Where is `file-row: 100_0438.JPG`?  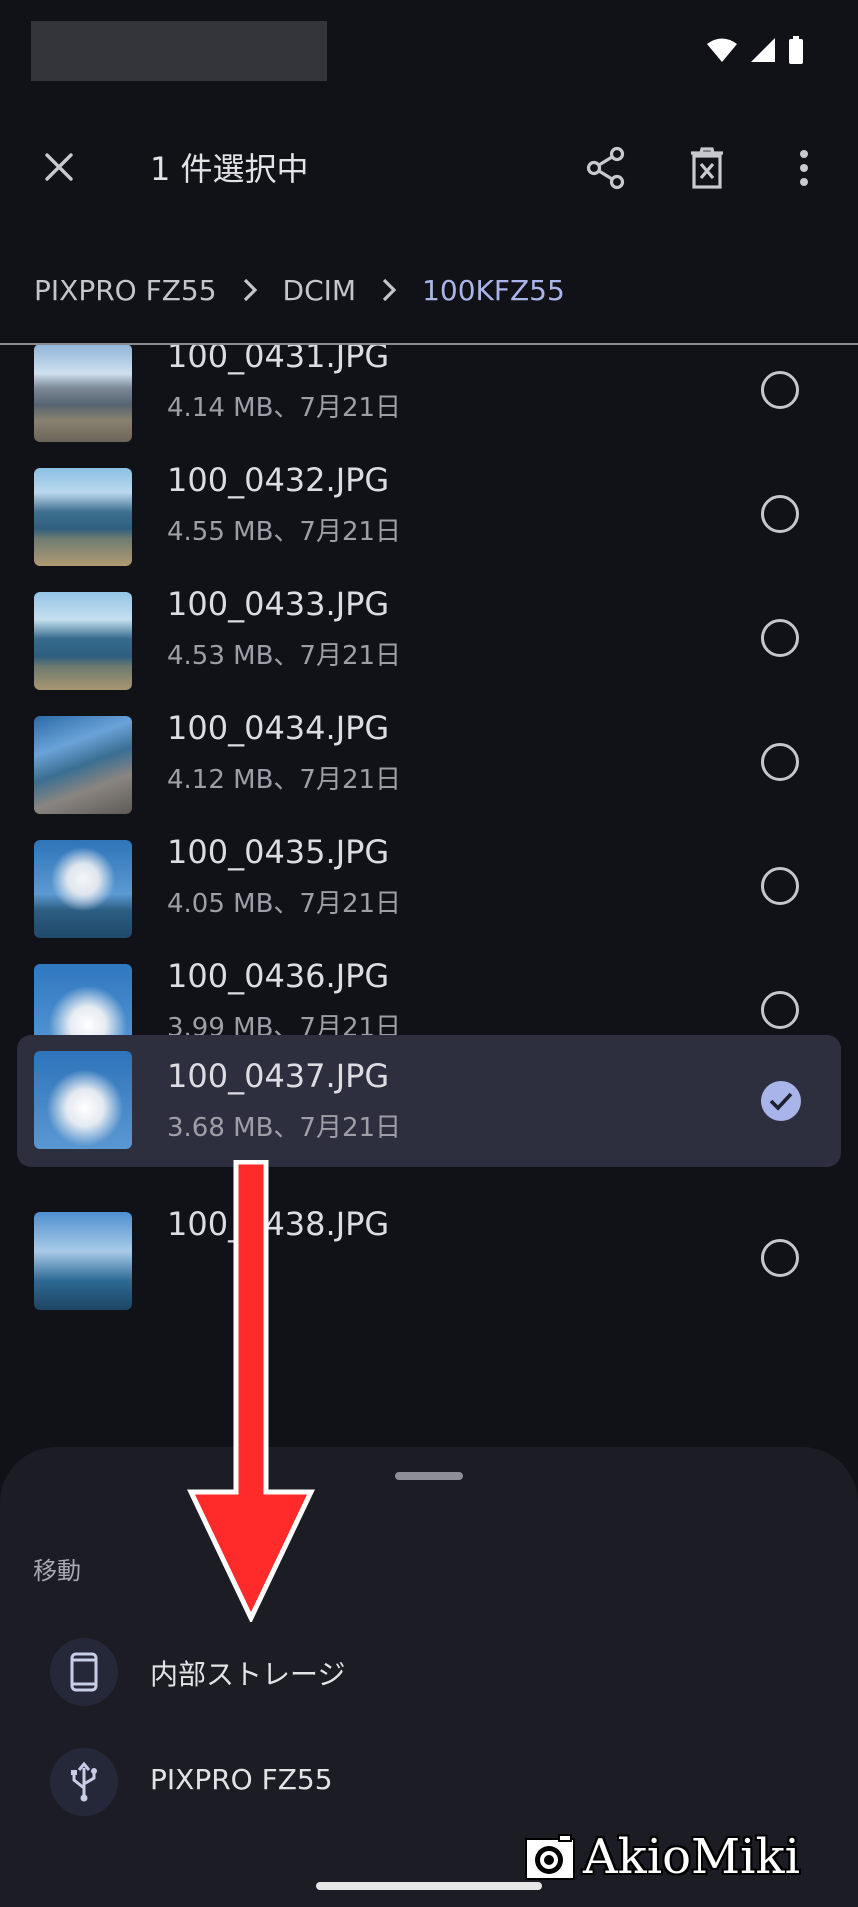
file-row: 100_0438.JPG is located at coordinates (429, 1261).